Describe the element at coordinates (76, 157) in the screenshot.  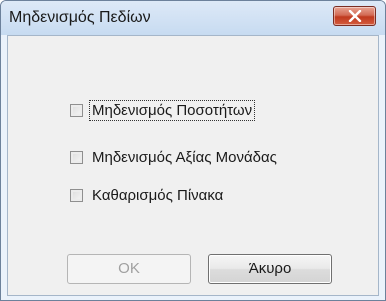
I see `zero-unit-value-checkbox` at that location.